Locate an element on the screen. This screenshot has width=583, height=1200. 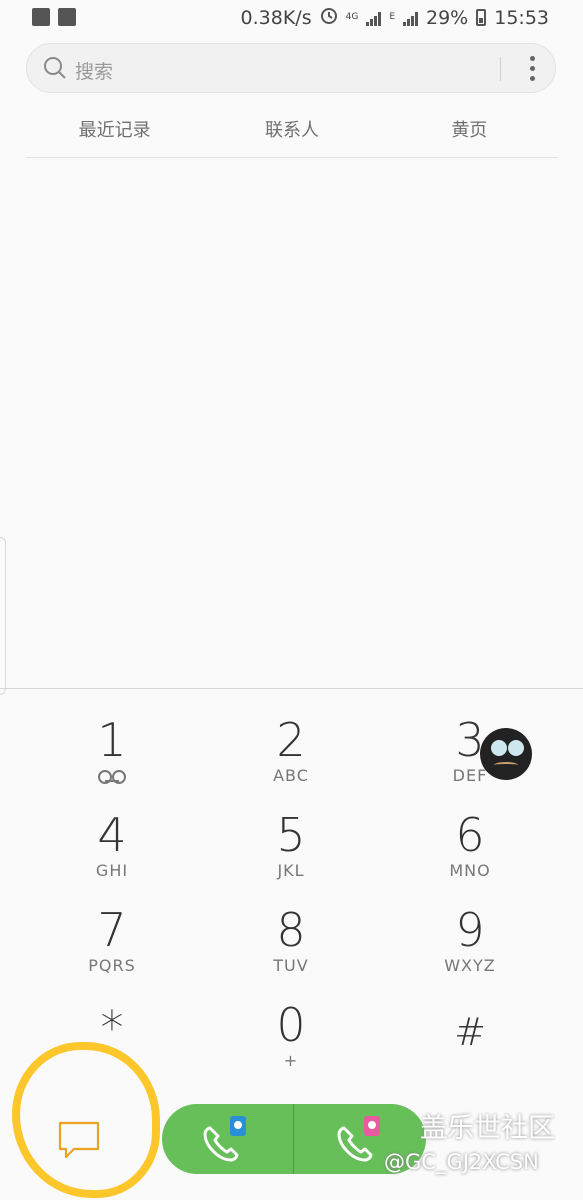
tab-bar: 最近记录 联系人 黄页 is located at coordinates (292, 131).